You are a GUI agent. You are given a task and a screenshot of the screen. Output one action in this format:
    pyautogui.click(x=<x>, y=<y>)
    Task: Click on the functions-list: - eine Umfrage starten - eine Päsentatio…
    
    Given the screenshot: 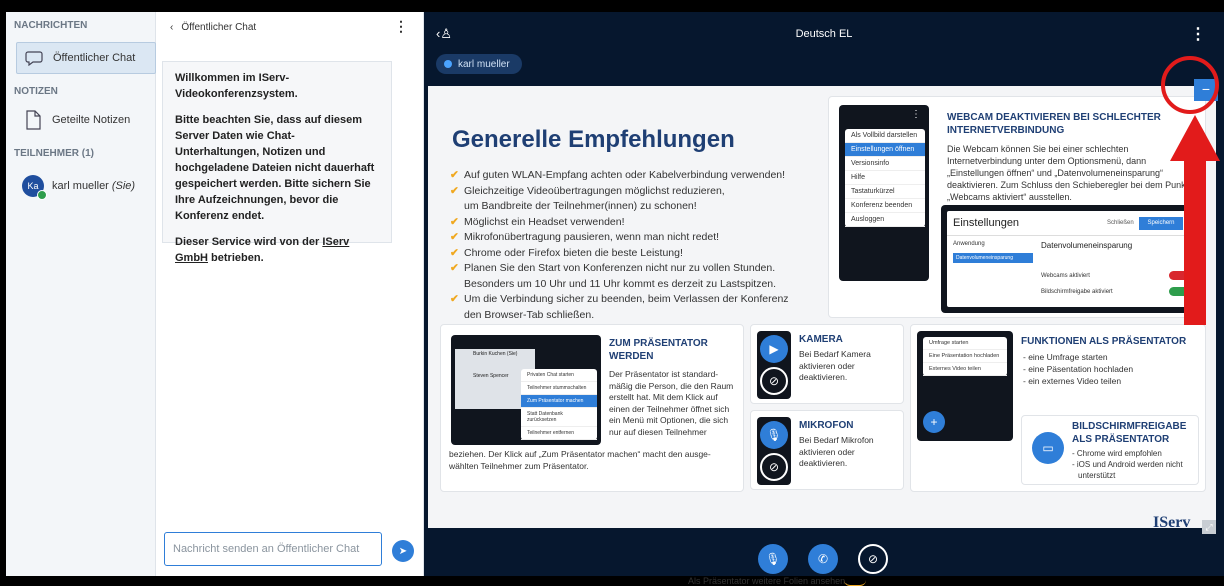 What is the action you would take?
    pyautogui.click(x=1078, y=369)
    